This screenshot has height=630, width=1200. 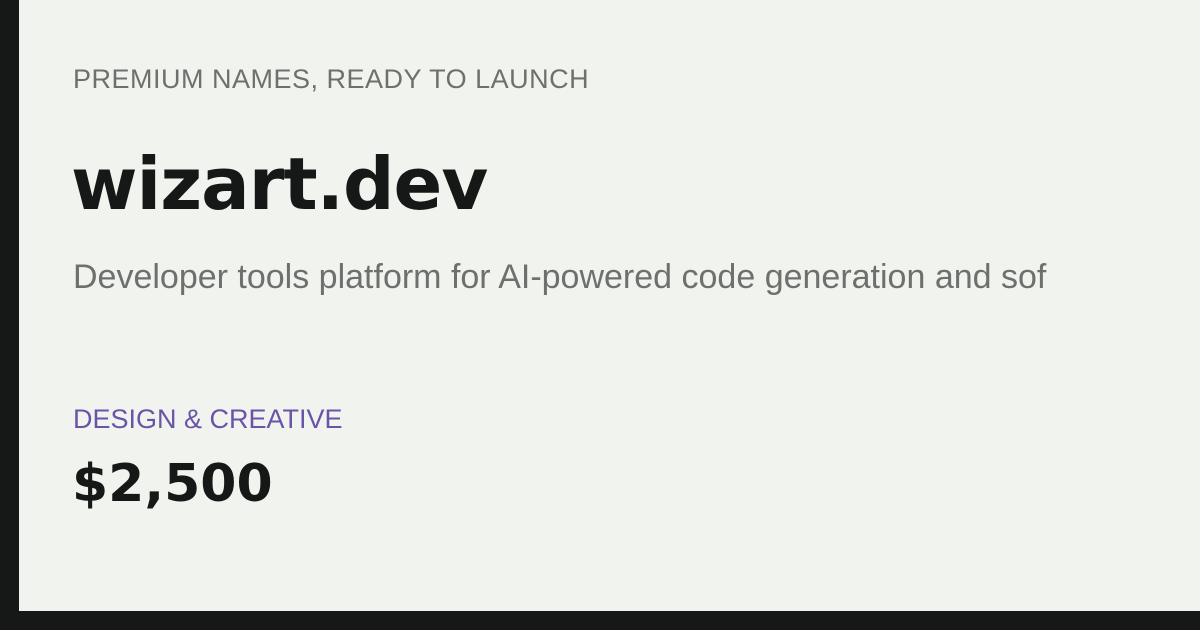 What do you see at coordinates (172, 484) in the screenshot?
I see `price: $2,500` at bounding box center [172, 484].